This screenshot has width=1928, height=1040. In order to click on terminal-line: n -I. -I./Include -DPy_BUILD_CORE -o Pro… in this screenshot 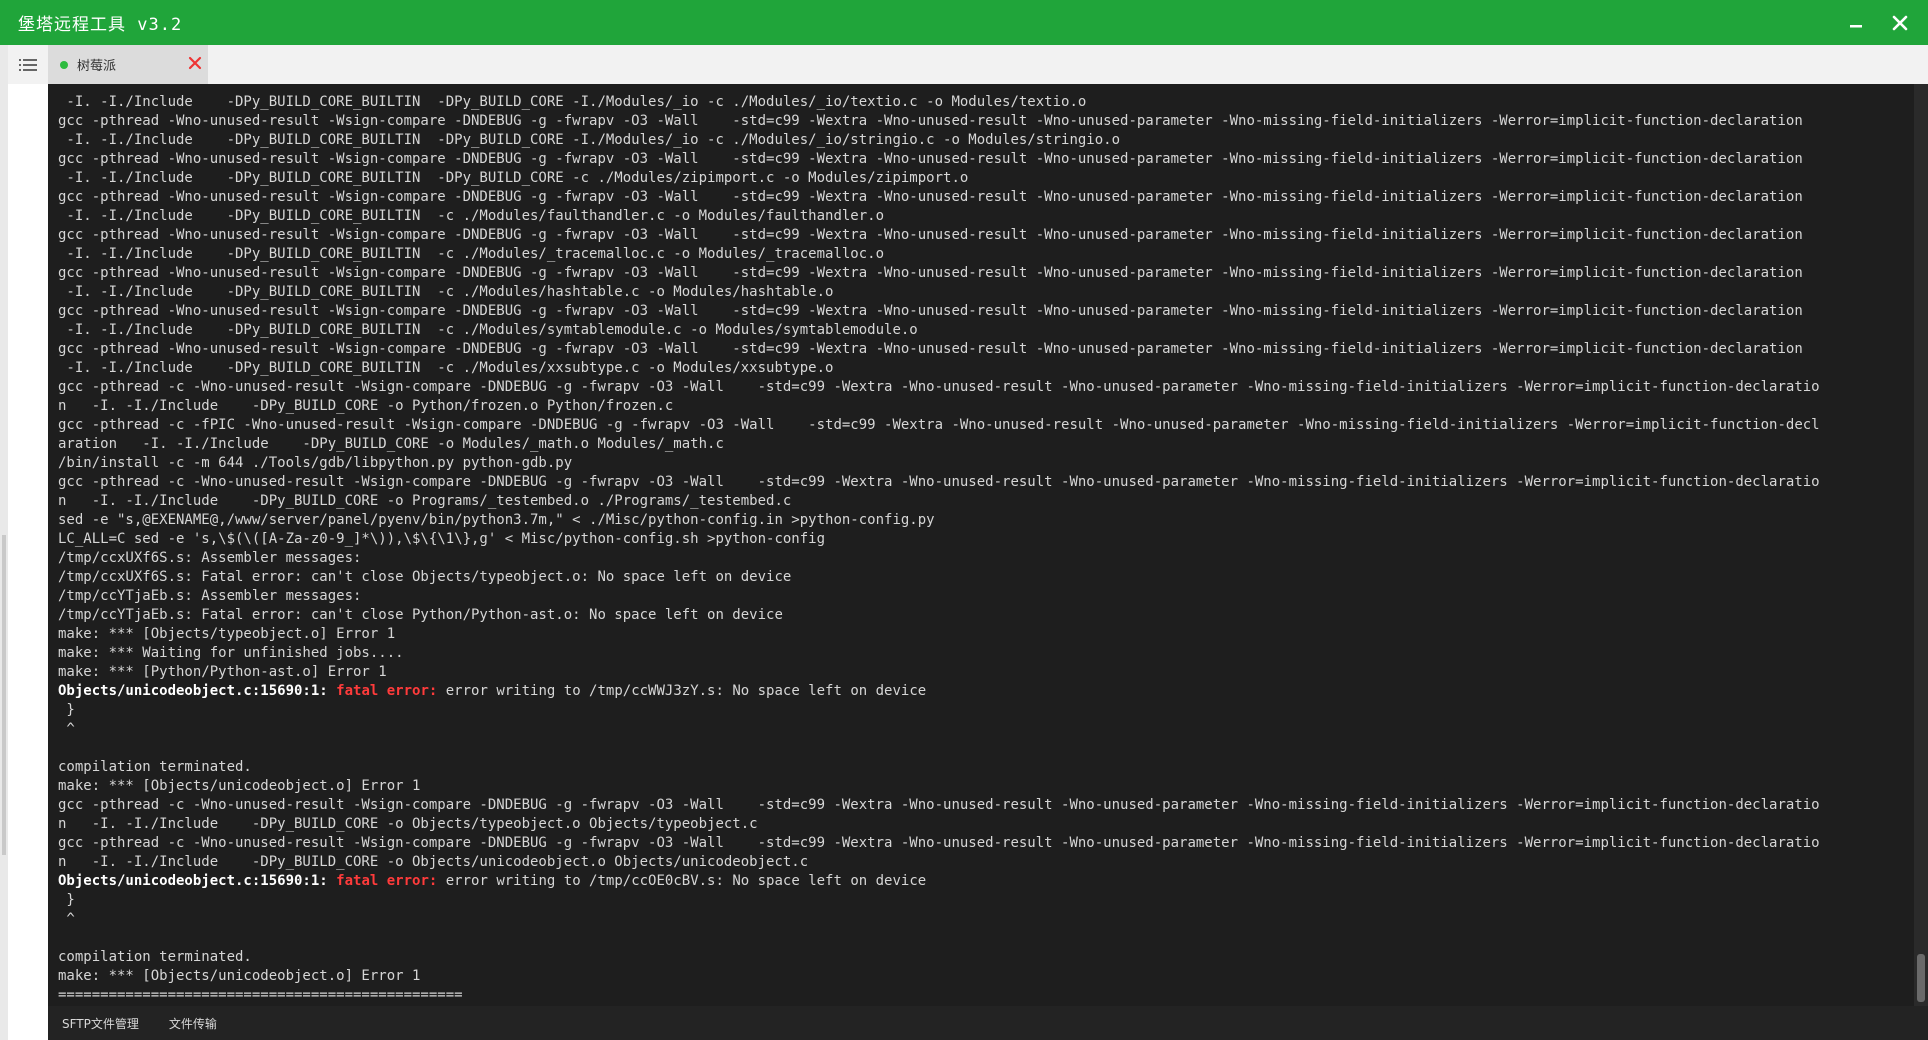, I will do `click(983, 501)`.